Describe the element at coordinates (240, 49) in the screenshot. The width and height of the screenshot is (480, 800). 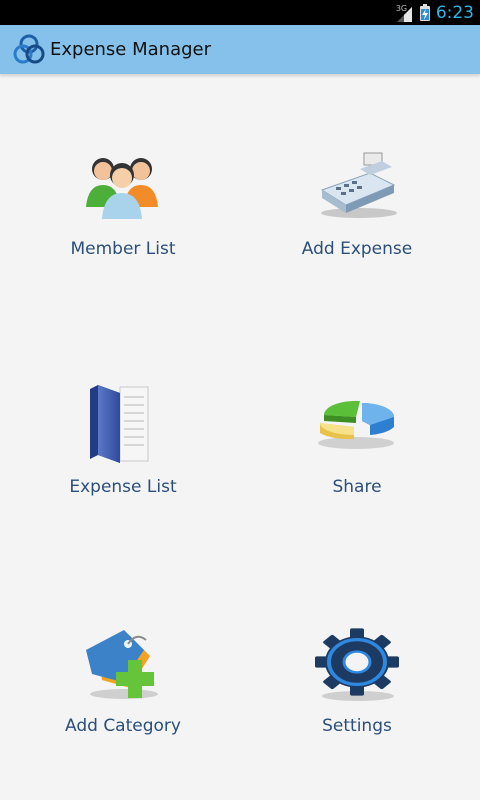
I see `action-bar: Expense Manager` at that location.